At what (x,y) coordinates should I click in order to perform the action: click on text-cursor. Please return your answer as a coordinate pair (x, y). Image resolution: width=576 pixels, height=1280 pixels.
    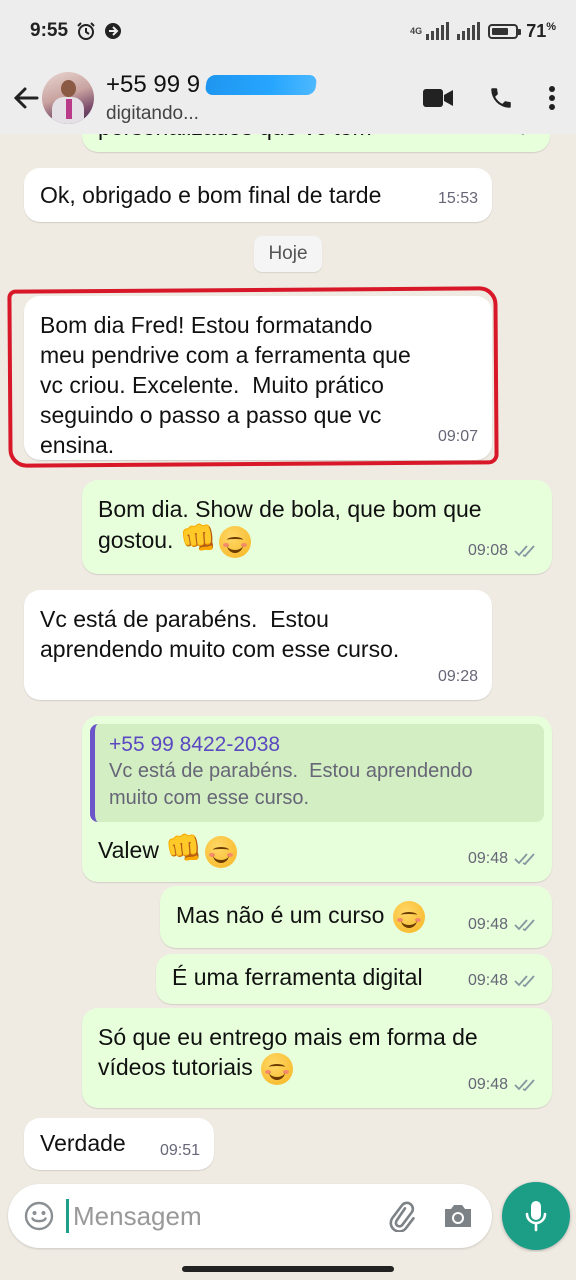
    Looking at the image, I should click on (67, 1216).